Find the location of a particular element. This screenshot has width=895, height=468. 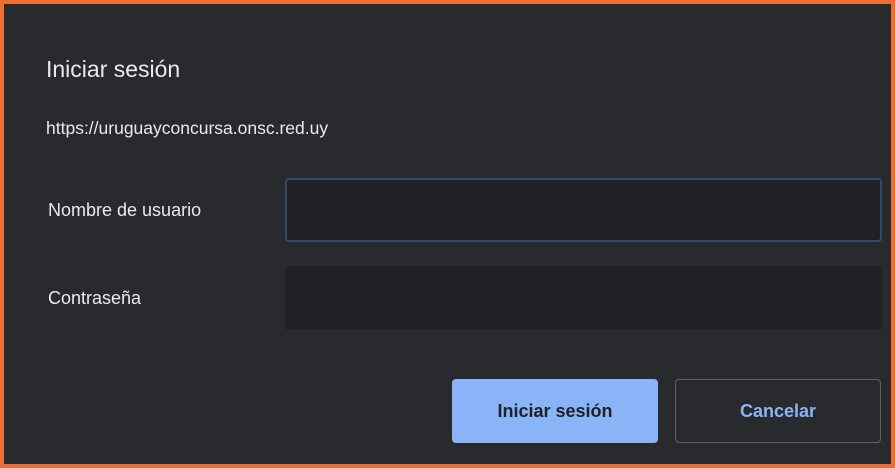

site-url: https://uruguayconcursa.onsc.red.uy is located at coordinates (187, 128).